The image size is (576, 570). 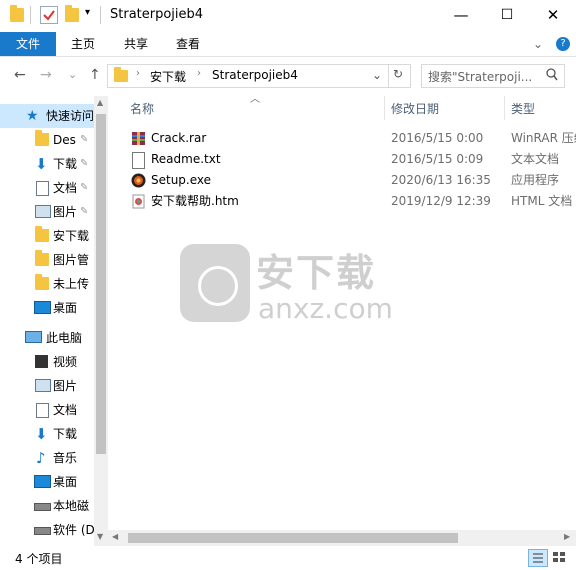 I want to click on breadcrumb-item: 安下载, so click(x=168, y=76).